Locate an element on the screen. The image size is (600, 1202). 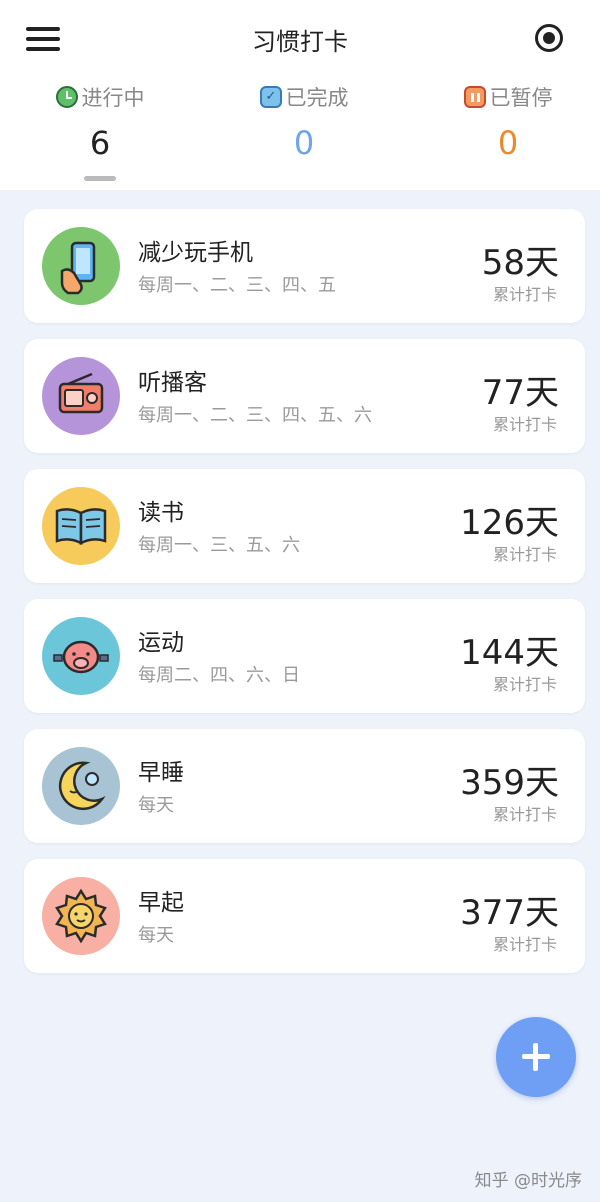
target-icon is located at coordinates (549, 38).